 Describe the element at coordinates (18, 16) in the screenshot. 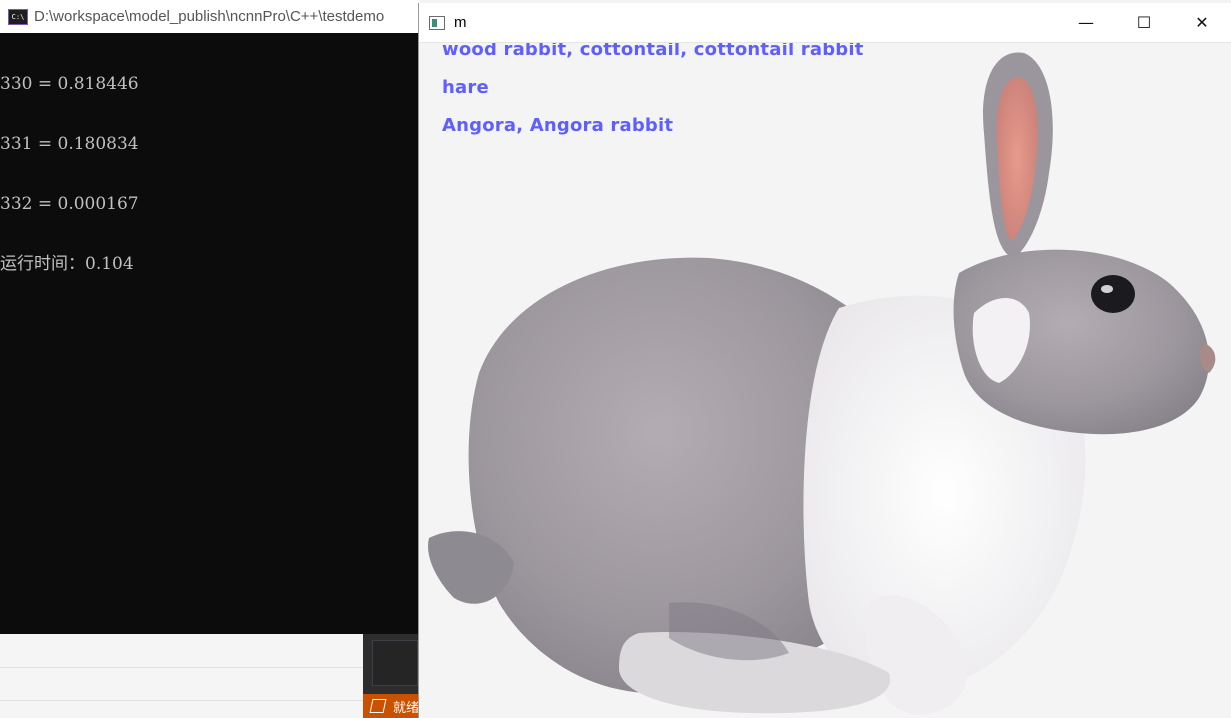

I see `console-icon: C:\` at that location.